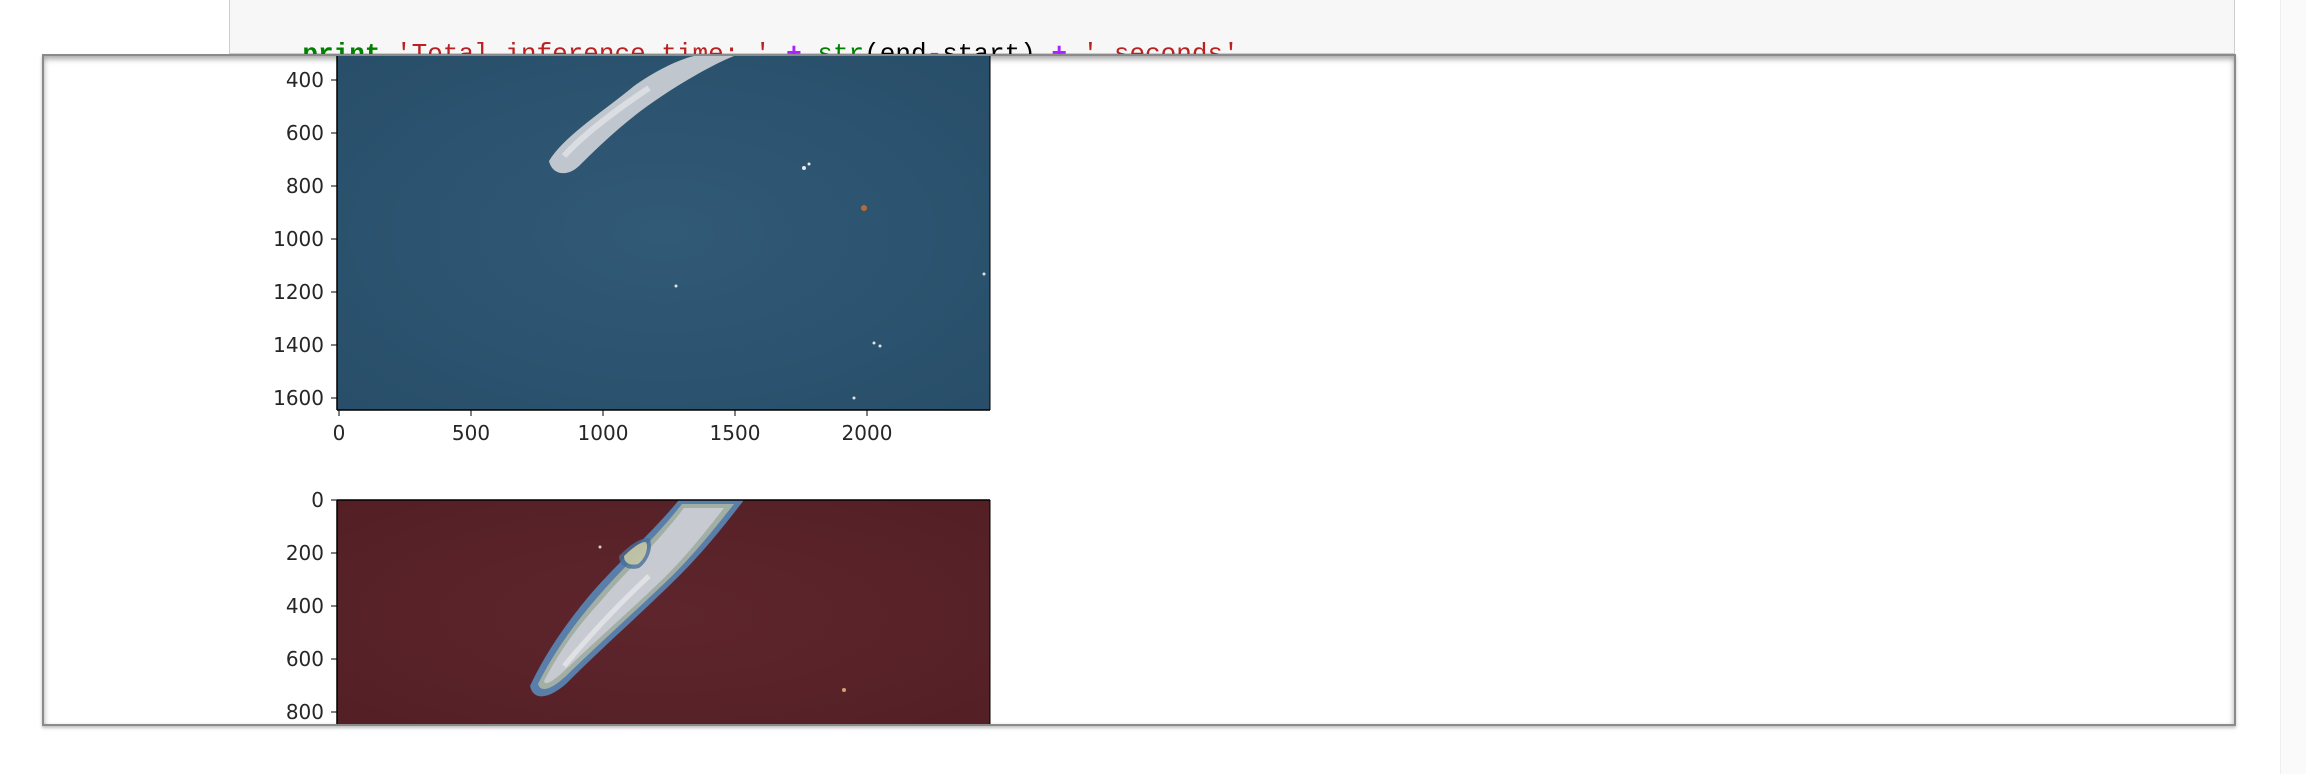 This screenshot has width=2306, height=774. What do you see at coordinates (2293, 387) in the screenshot?
I see `page-scrollbar` at bounding box center [2293, 387].